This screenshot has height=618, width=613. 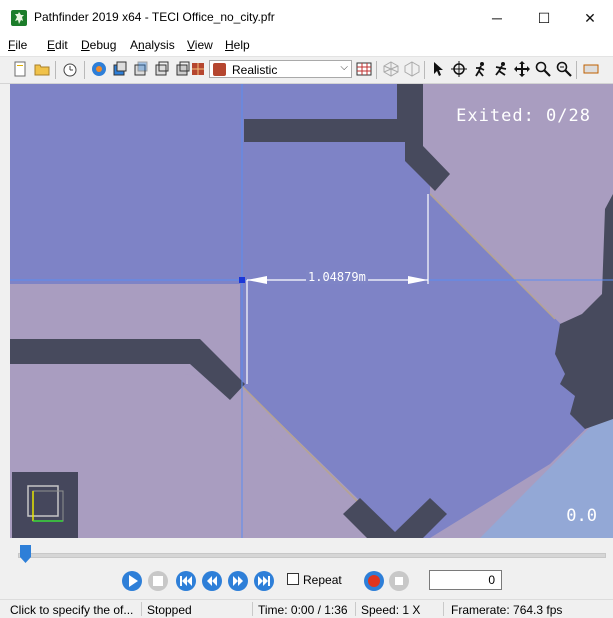 What do you see at coordinates (303, 610) in the screenshot?
I see `status-time: Time: 0:00 / 1:36` at bounding box center [303, 610].